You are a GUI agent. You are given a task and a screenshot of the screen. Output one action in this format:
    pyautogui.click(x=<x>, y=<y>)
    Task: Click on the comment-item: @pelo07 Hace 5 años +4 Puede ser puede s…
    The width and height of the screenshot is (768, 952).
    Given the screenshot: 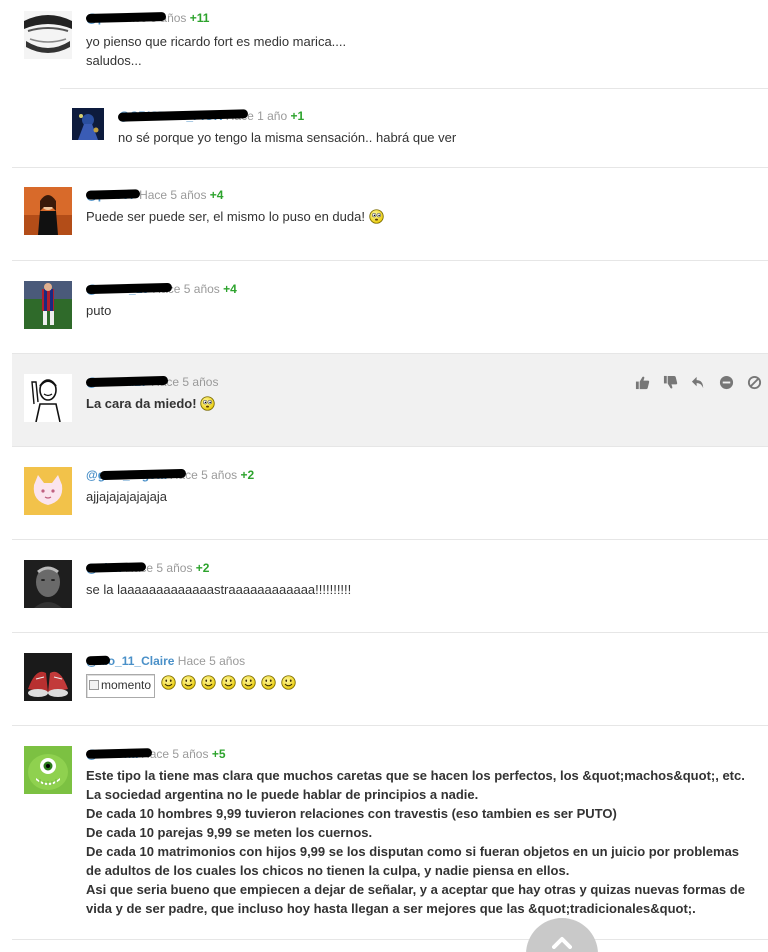 What is the action you would take?
    pyautogui.click(x=390, y=214)
    